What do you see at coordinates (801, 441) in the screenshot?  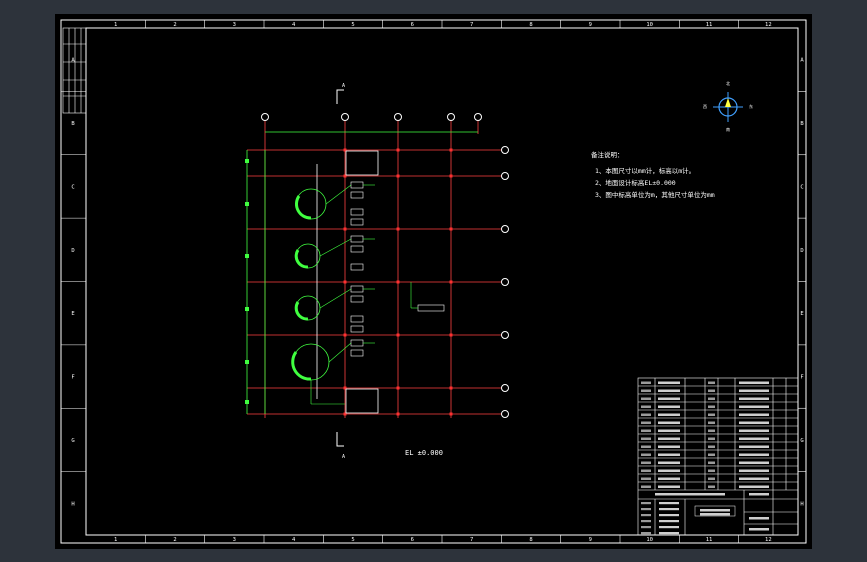 I see `row-marker-right: G` at bounding box center [801, 441].